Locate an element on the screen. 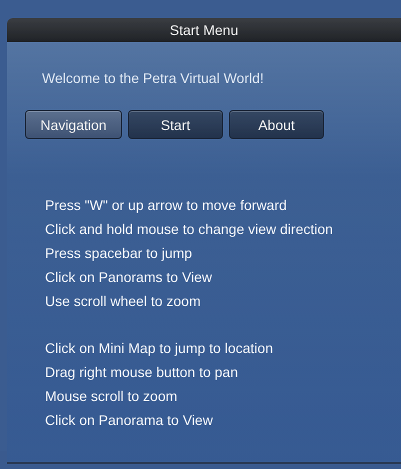  instruction-text: Click on Mini Map to jump to location is located at coordinates (159, 348).